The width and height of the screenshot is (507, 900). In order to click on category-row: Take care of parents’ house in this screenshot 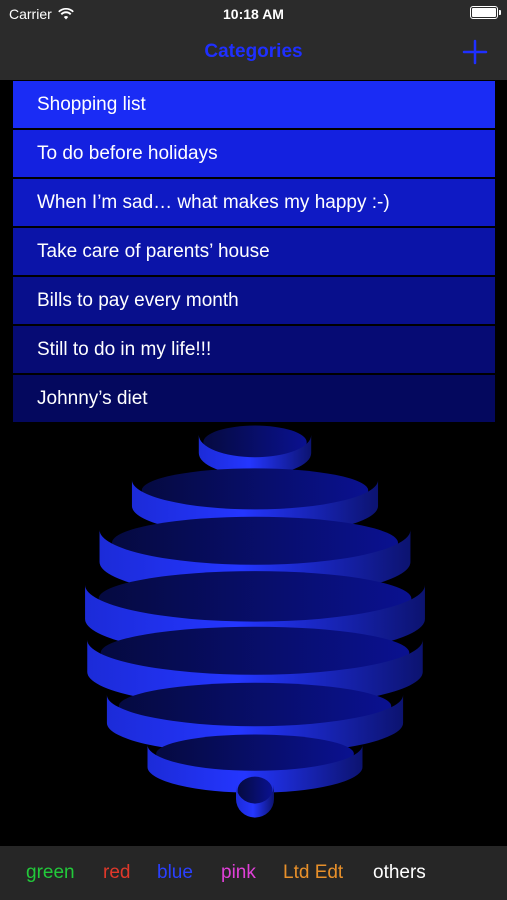, I will do `click(254, 251)`.